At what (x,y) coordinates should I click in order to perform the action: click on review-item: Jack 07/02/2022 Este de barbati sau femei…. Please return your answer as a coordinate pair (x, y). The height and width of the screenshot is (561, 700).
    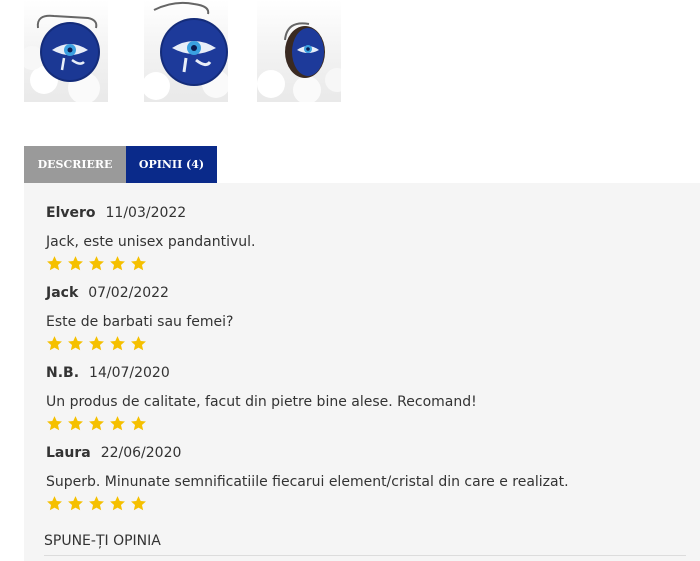
    Looking at the image, I should click on (366, 319).